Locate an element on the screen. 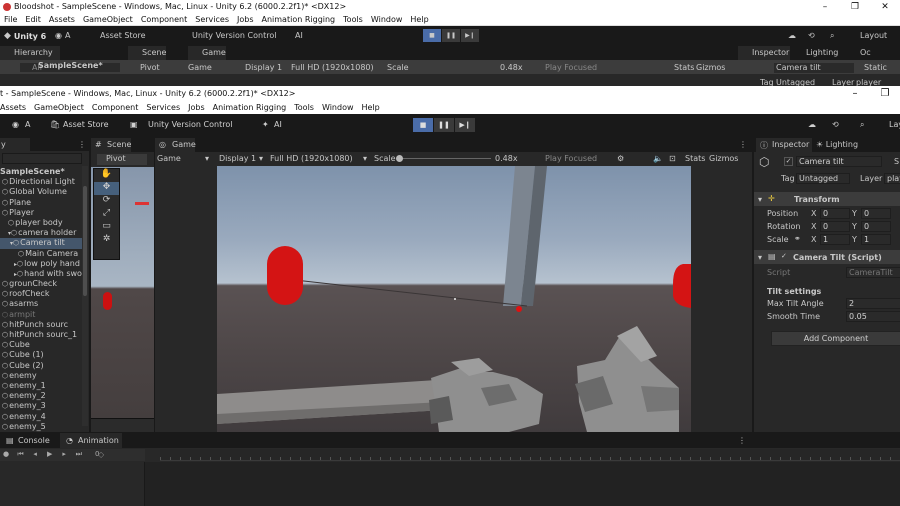 Image resolution: width=900 pixels, height=506 pixels. hierarchy-item: ⬡Cube (1) is located at coordinates (44, 355).